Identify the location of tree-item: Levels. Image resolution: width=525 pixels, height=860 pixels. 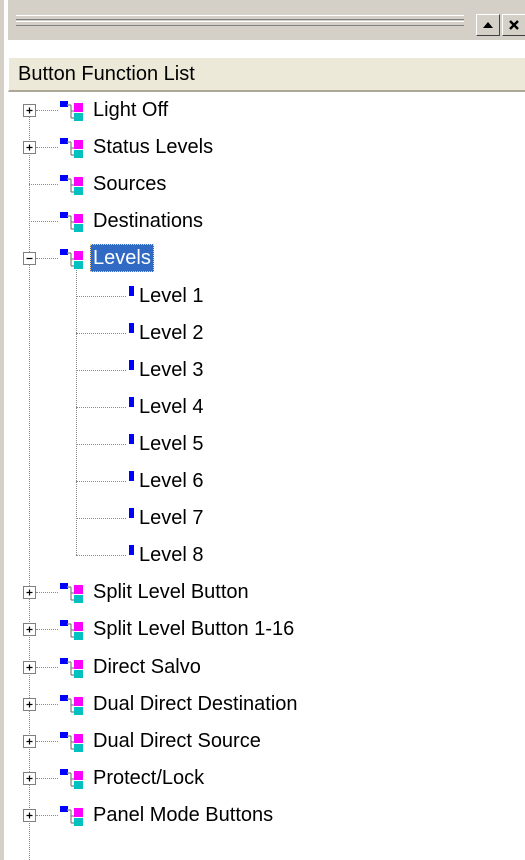
(266, 258).